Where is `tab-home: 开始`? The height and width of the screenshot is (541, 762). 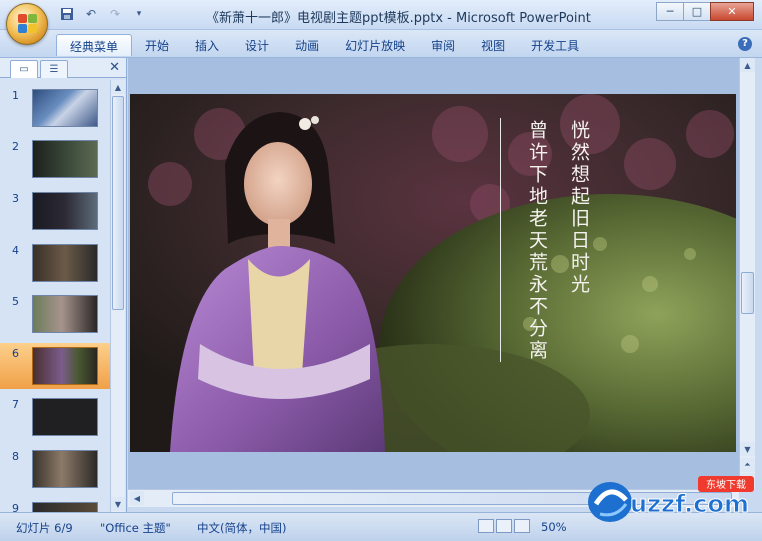 tab-home: 开始 is located at coordinates (157, 45).